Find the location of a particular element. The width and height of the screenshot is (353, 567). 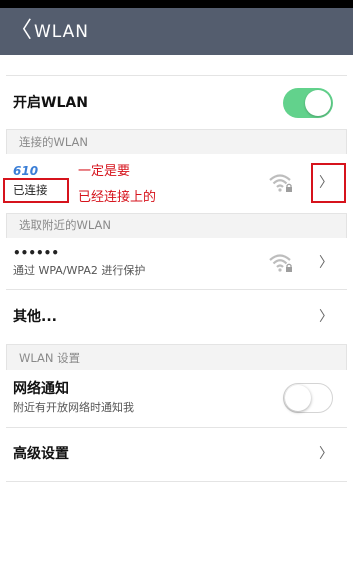

wlan-toggle-switch is located at coordinates (308, 103).